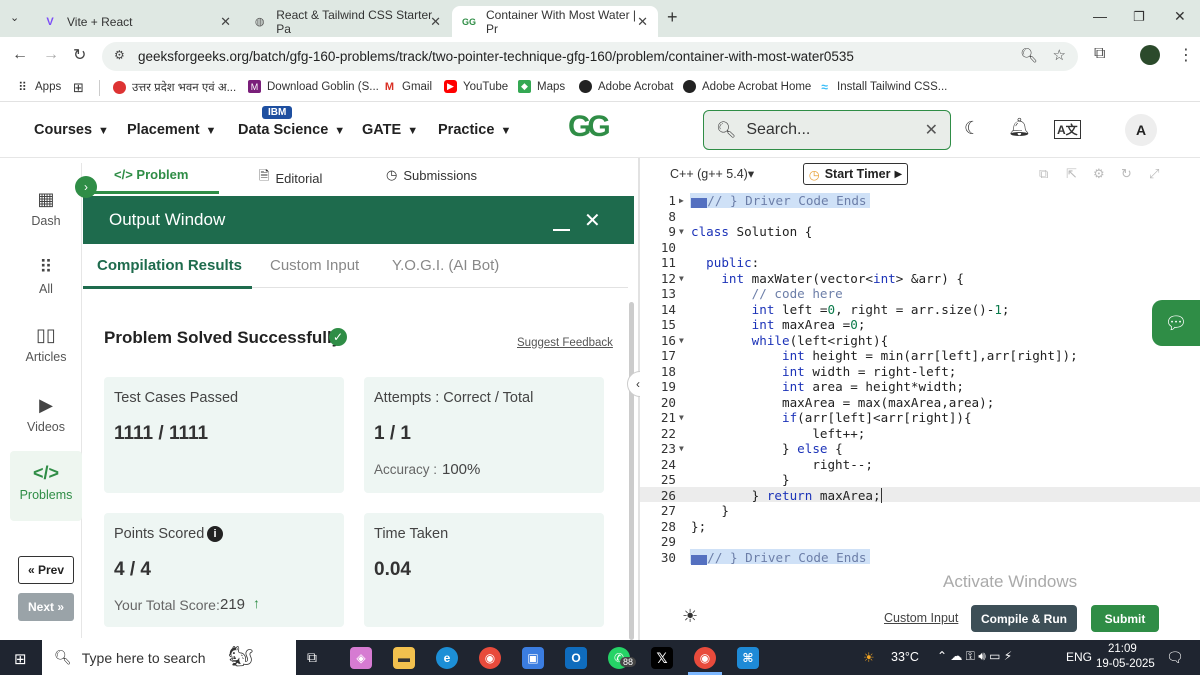 This screenshot has height=675, width=1200. What do you see at coordinates (46, 607) in the screenshot?
I see `next-problem-button: Next »` at bounding box center [46, 607].